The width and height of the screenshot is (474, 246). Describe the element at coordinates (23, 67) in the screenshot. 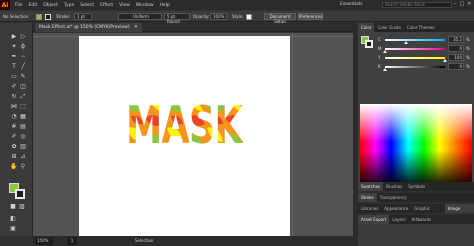

I see `line-tool-icon: ╱` at that location.